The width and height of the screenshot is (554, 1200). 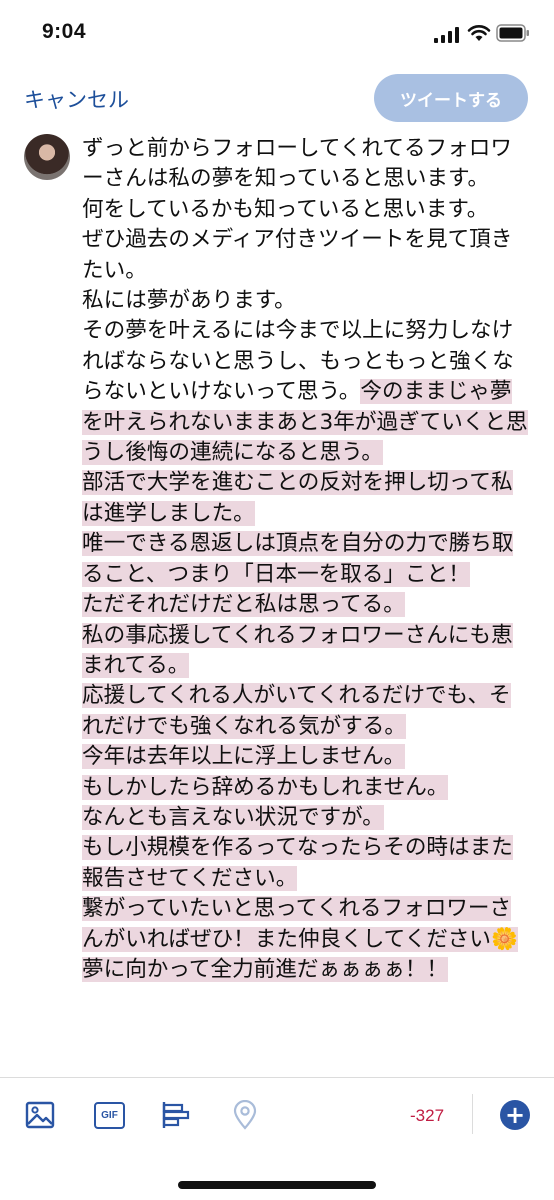 What do you see at coordinates (446, 35) in the screenshot?
I see `cellular-signal-icon` at bounding box center [446, 35].